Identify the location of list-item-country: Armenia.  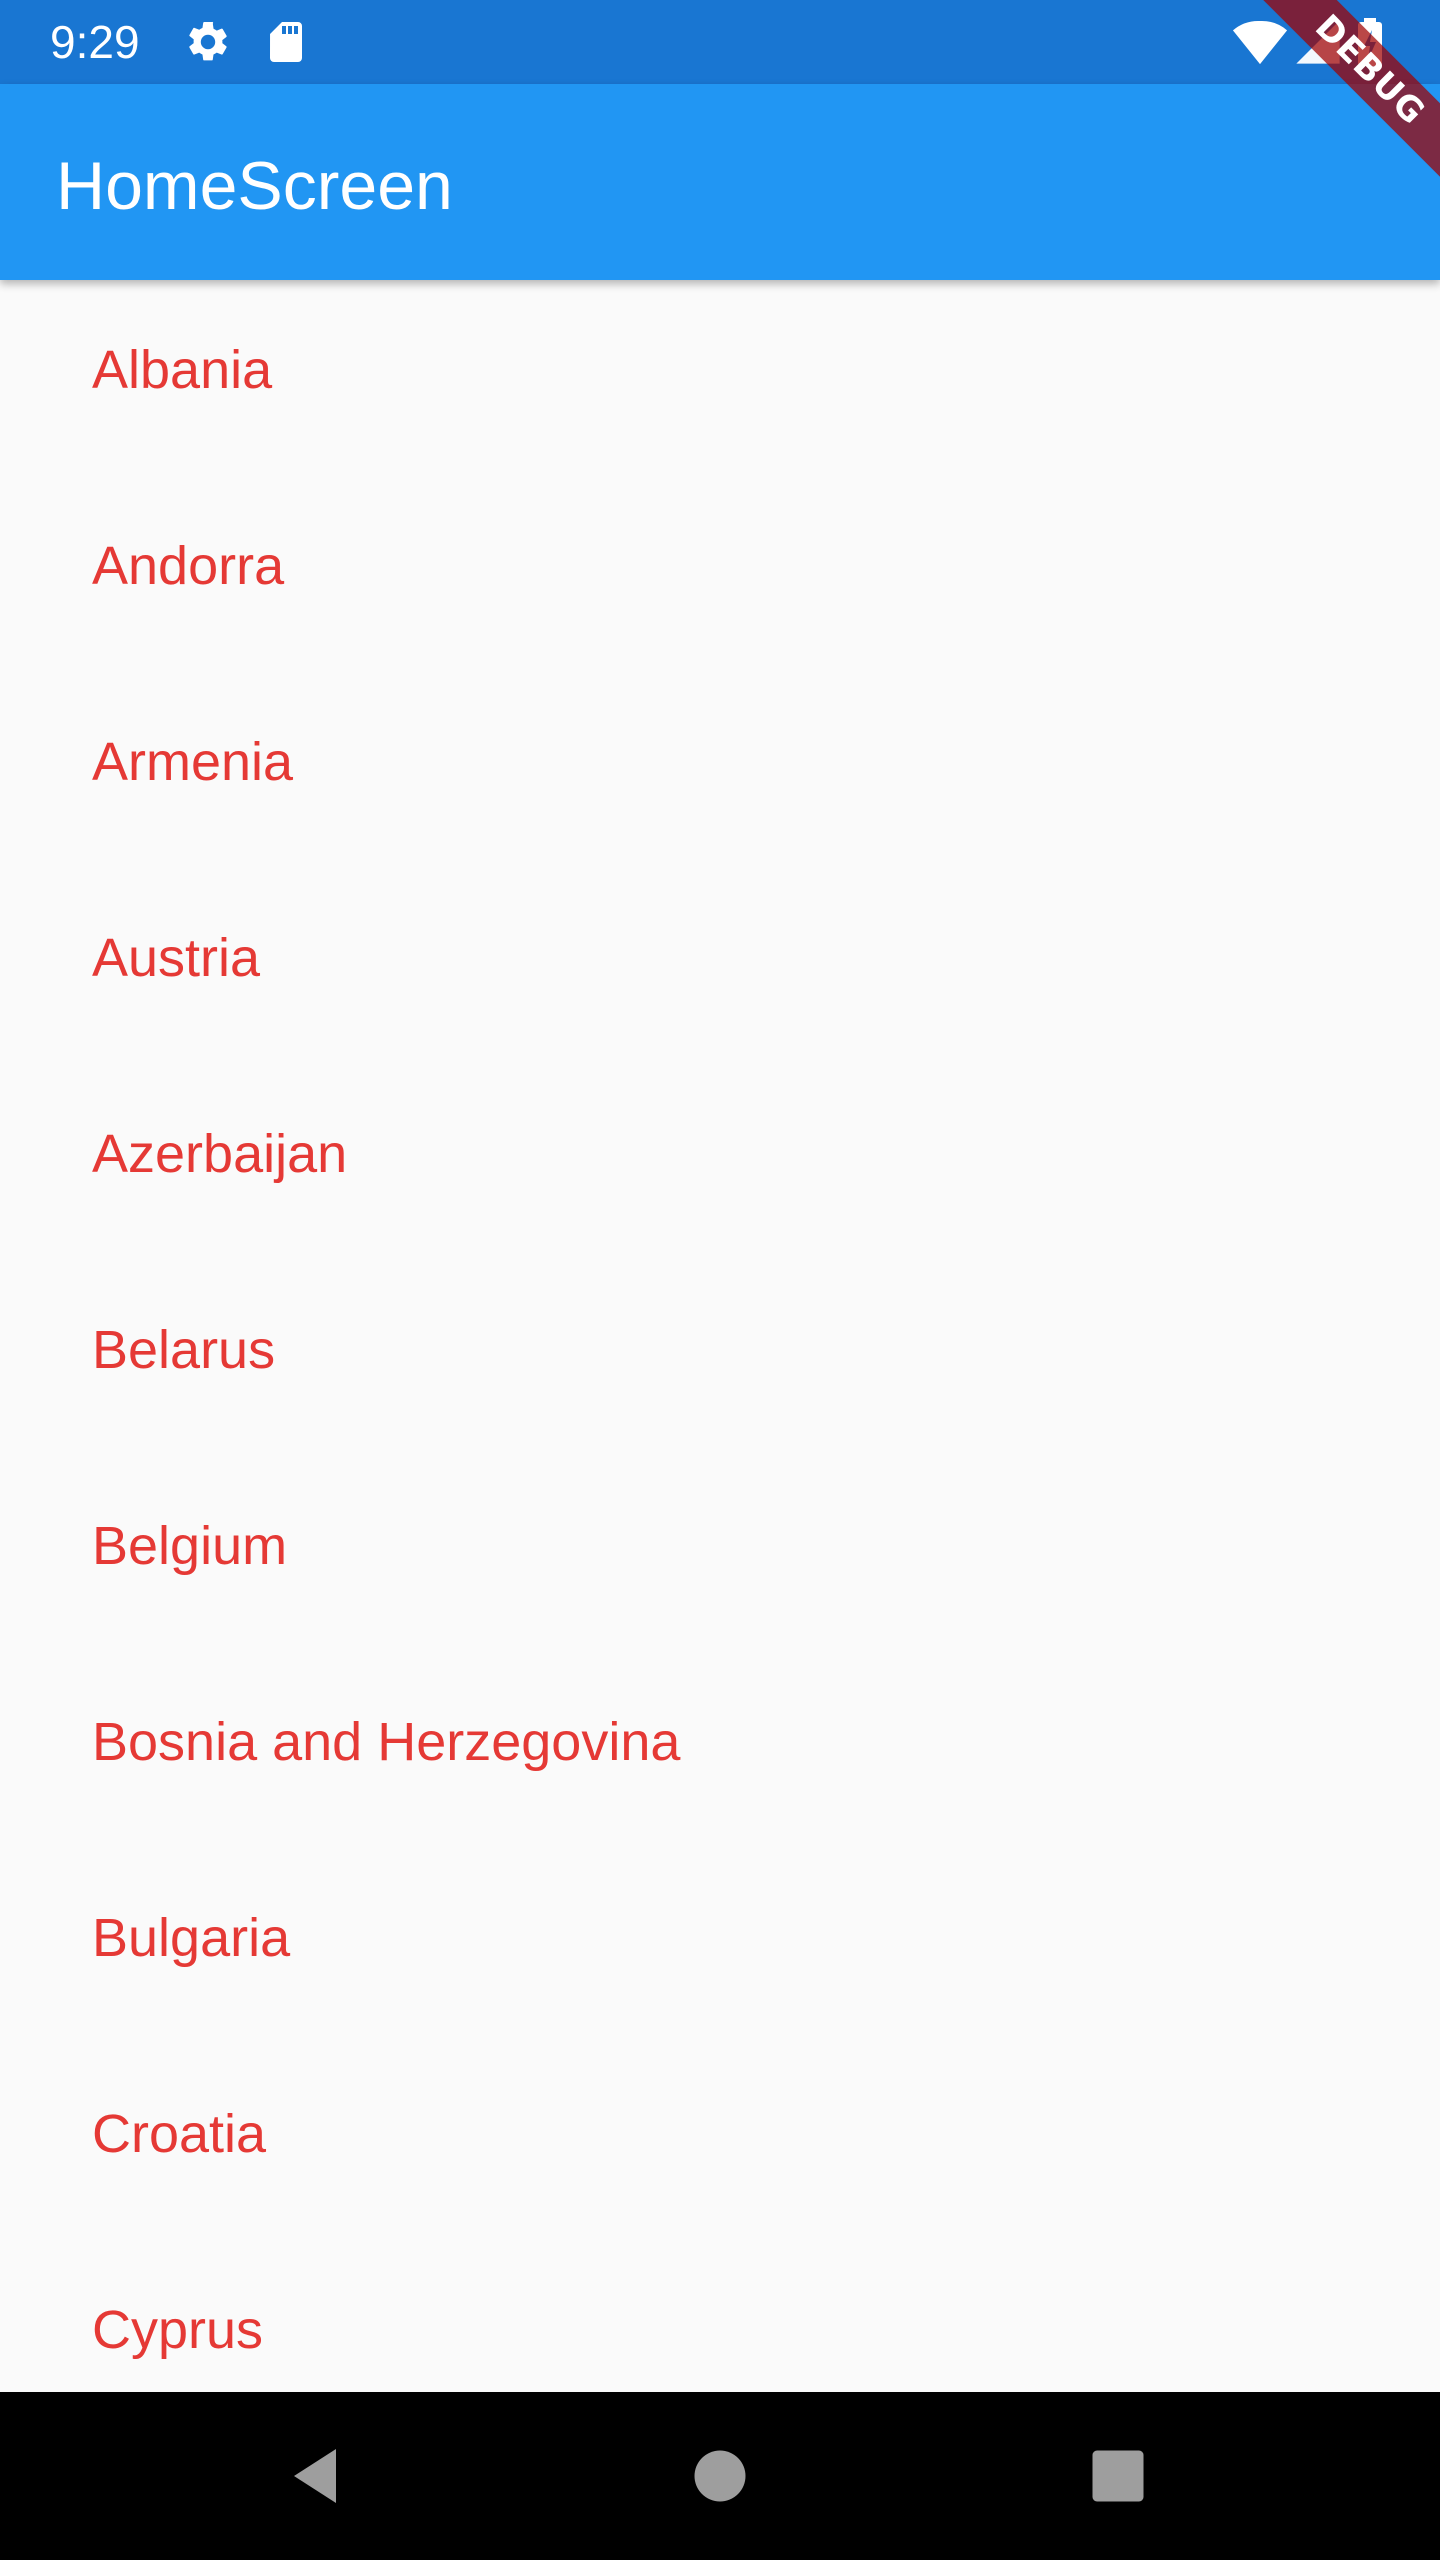
(720, 762).